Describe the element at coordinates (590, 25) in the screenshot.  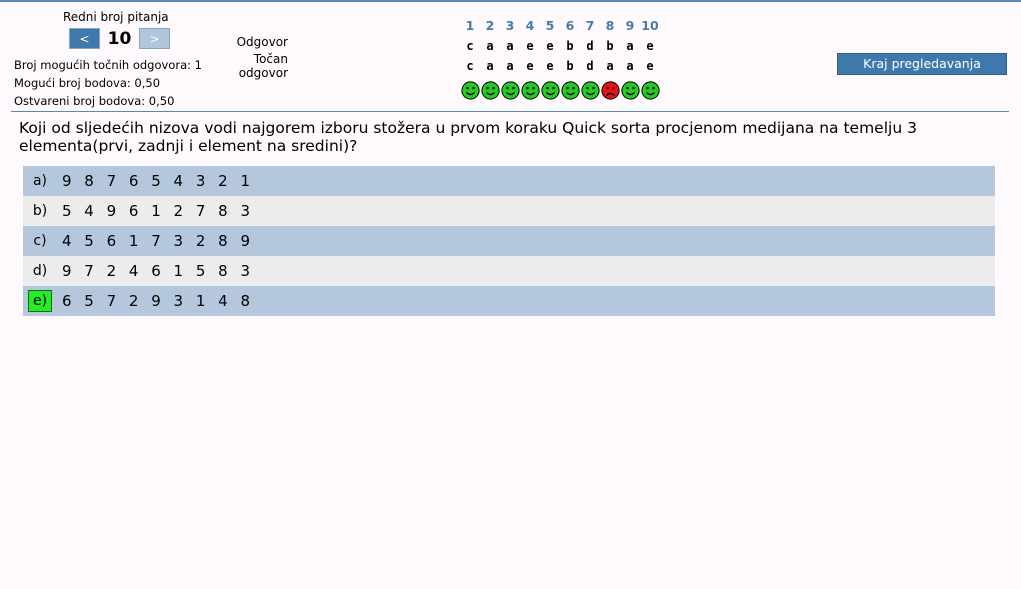
I see `question-link-7: 7` at that location.